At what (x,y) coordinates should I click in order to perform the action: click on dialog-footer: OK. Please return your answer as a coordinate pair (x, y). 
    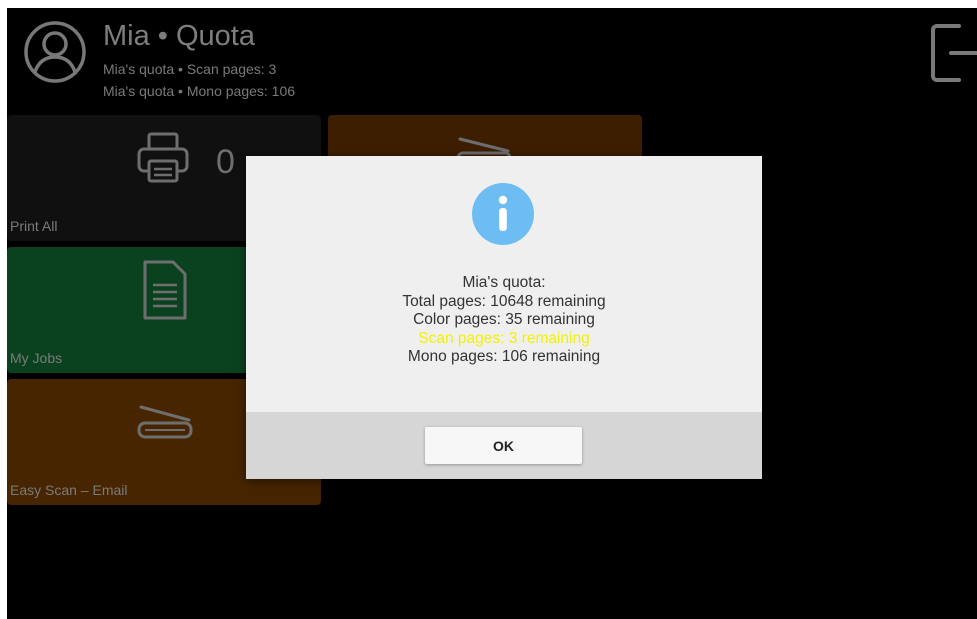
    Looking at the image, I should click on (504, 445).